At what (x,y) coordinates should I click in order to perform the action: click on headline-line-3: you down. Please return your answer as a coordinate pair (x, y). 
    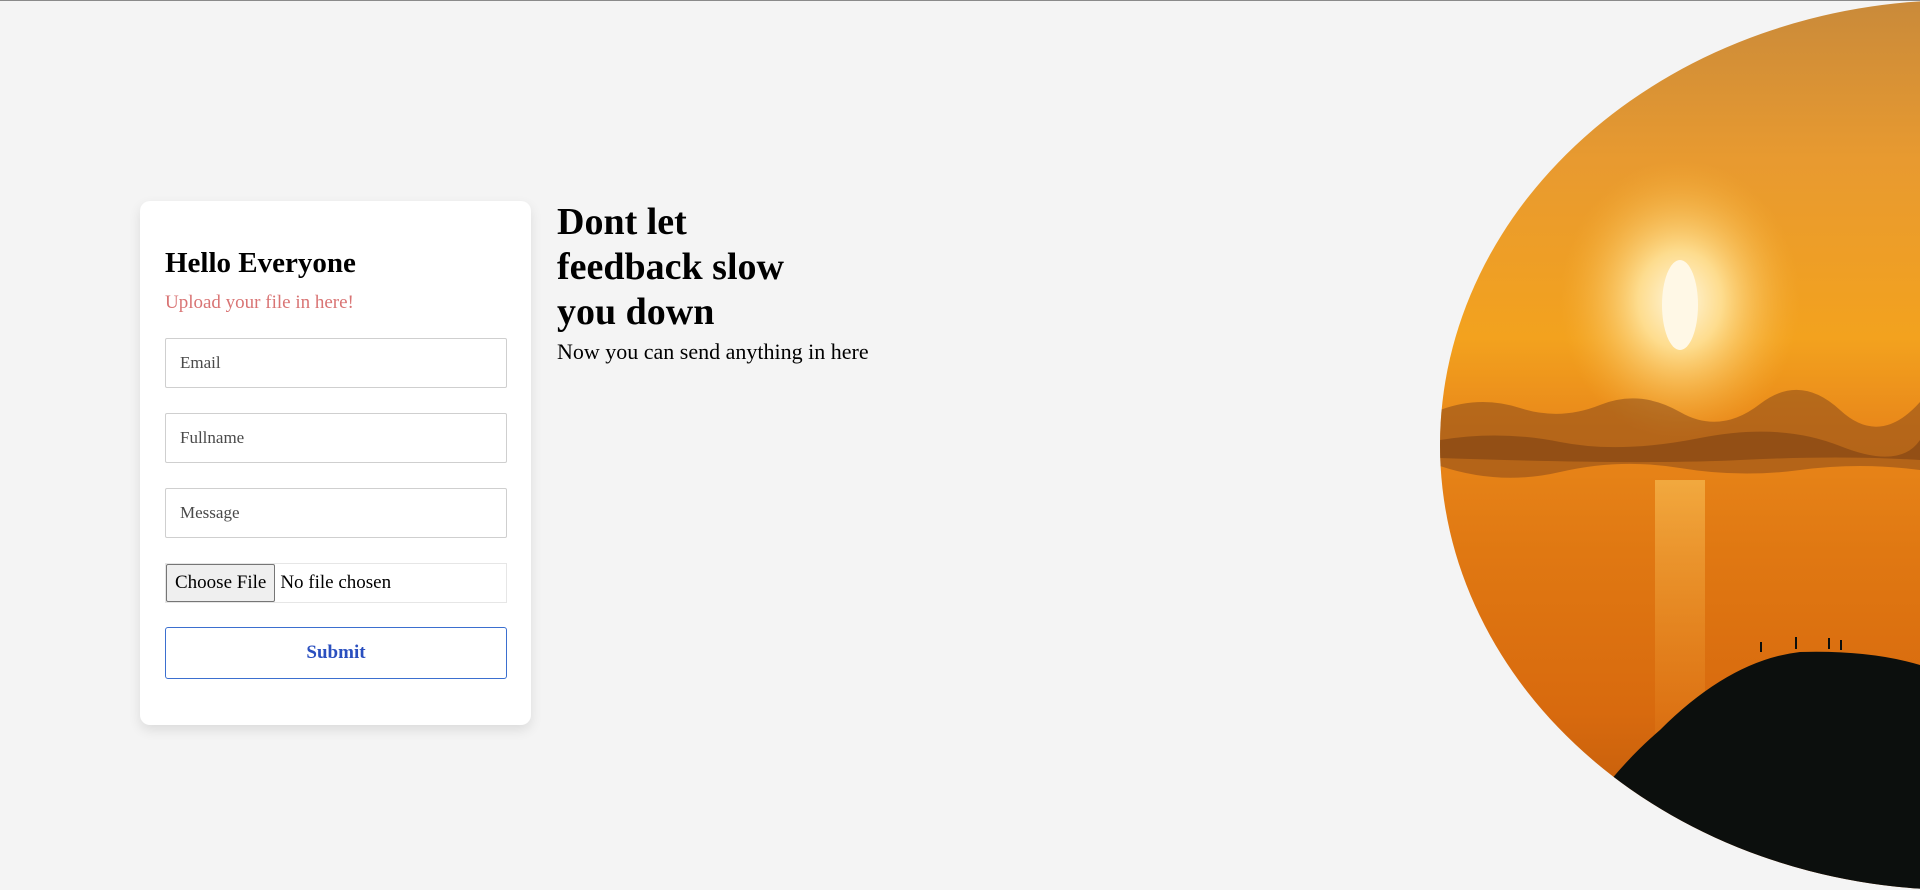
    Looking at the image, I should click on (636, 312).